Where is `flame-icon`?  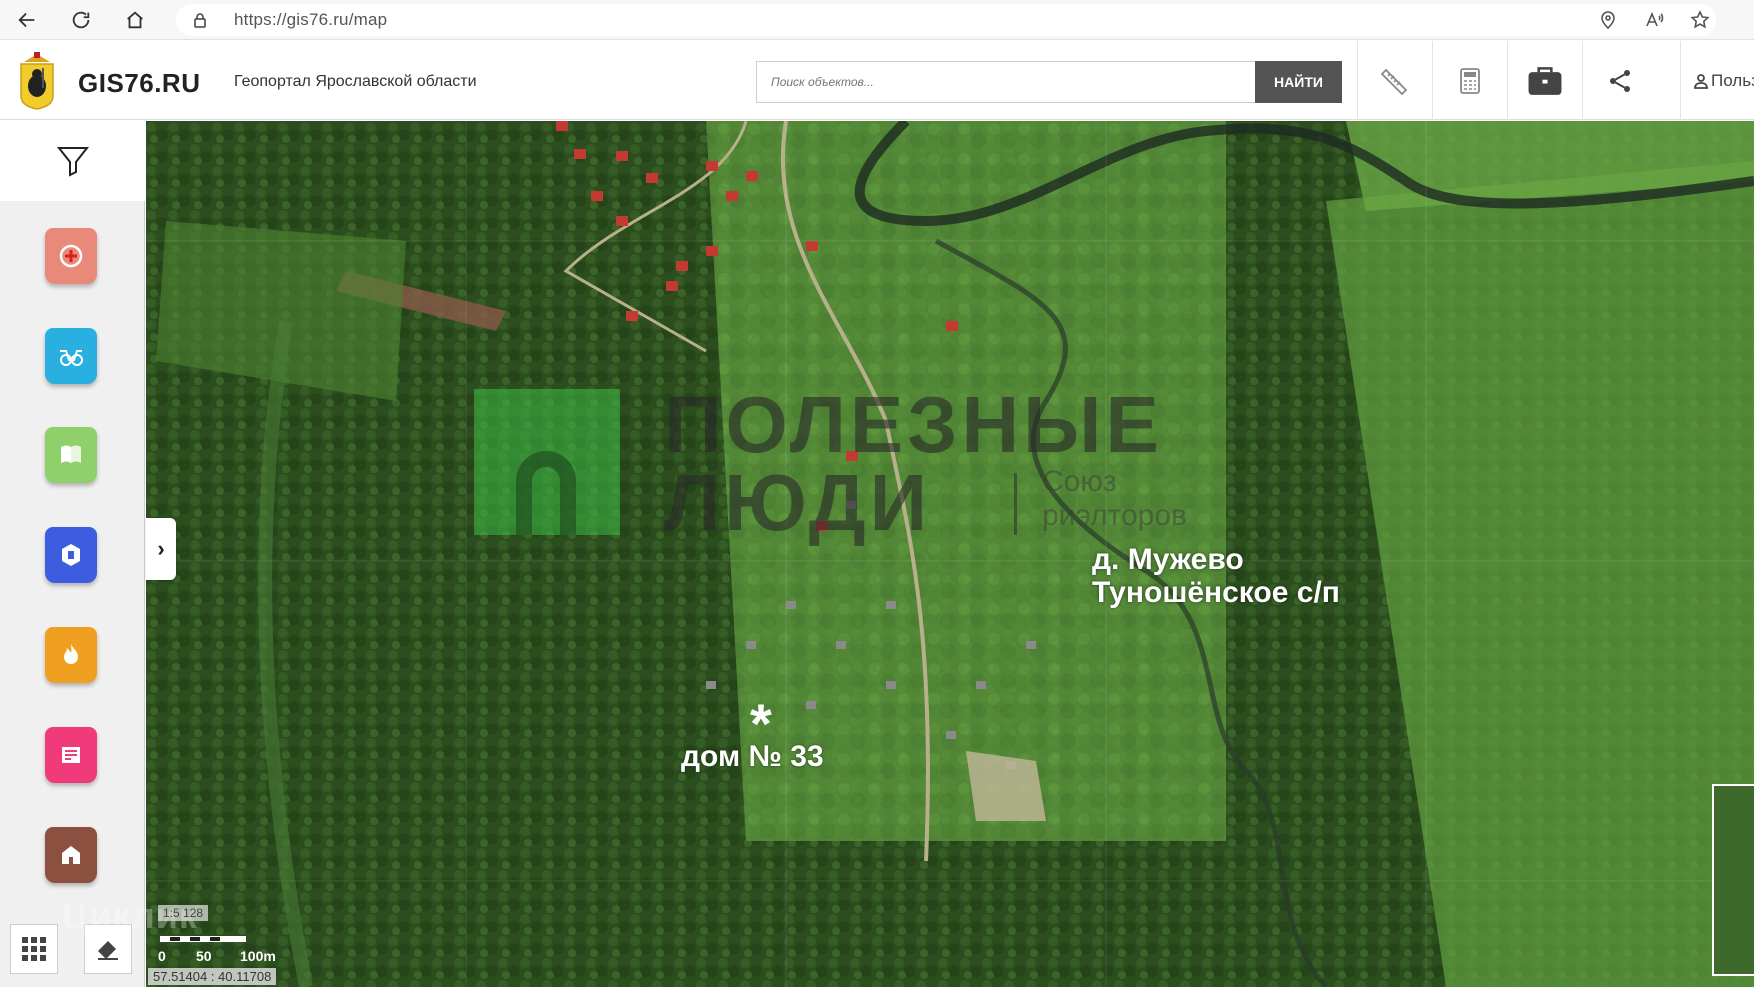 flame-icon is located at coordinates (71, 654).